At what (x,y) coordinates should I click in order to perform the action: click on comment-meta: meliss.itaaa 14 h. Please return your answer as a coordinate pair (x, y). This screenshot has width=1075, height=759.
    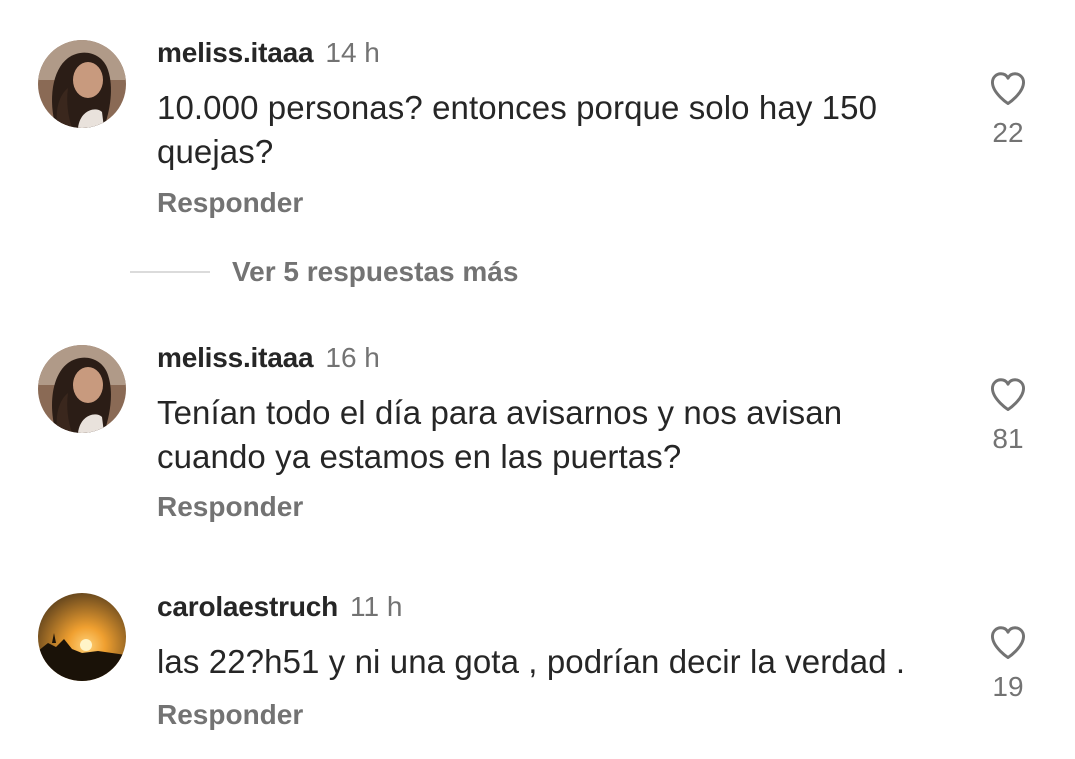
    Looking at the image, I should click on (268, 53).